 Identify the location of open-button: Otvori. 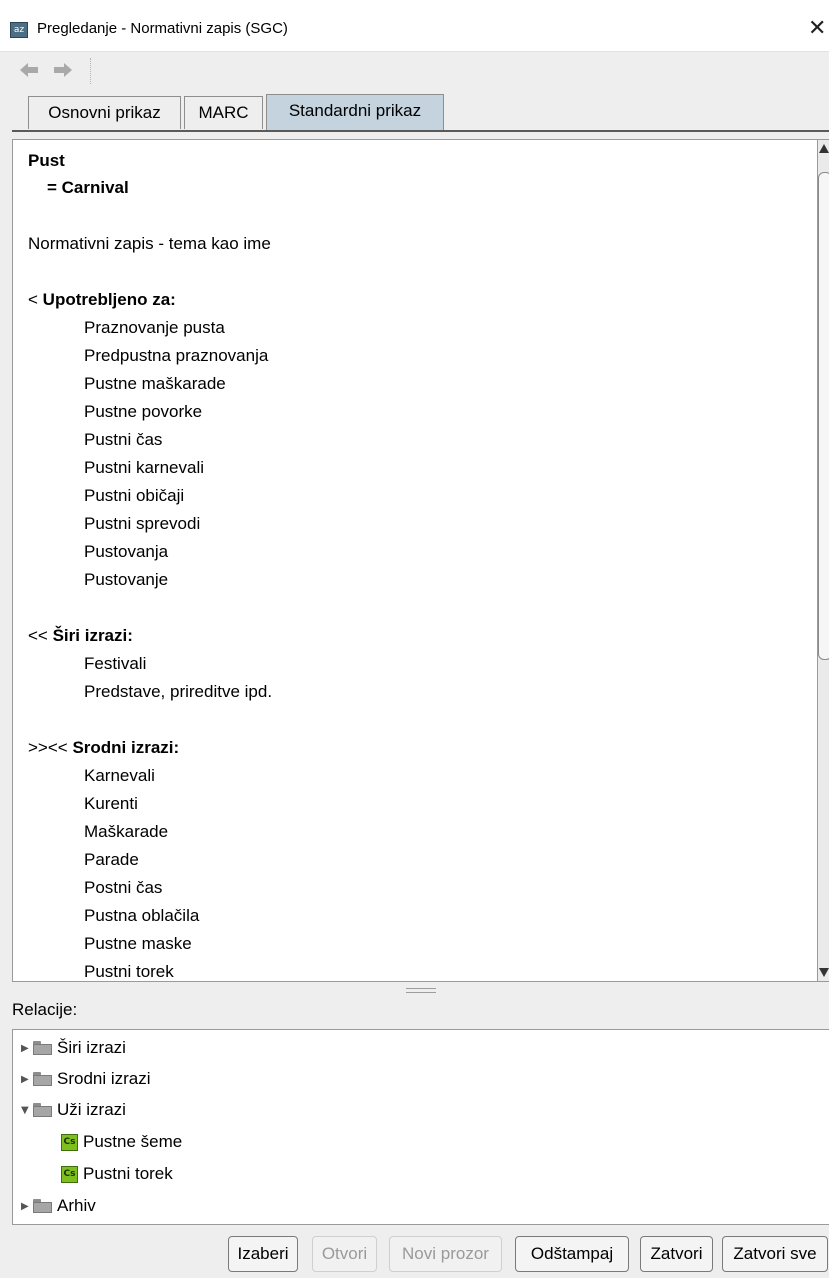
(344, 1254).